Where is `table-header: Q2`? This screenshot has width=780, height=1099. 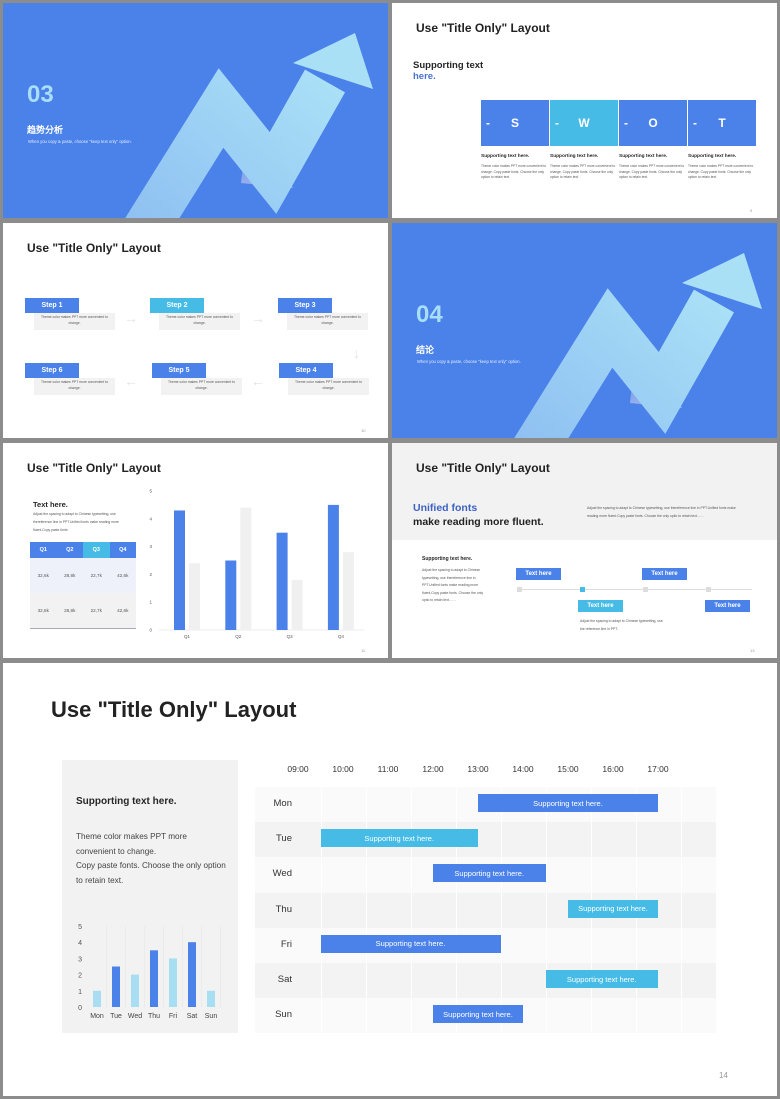
table-header: Q2 is located at coordinates (69, 550).